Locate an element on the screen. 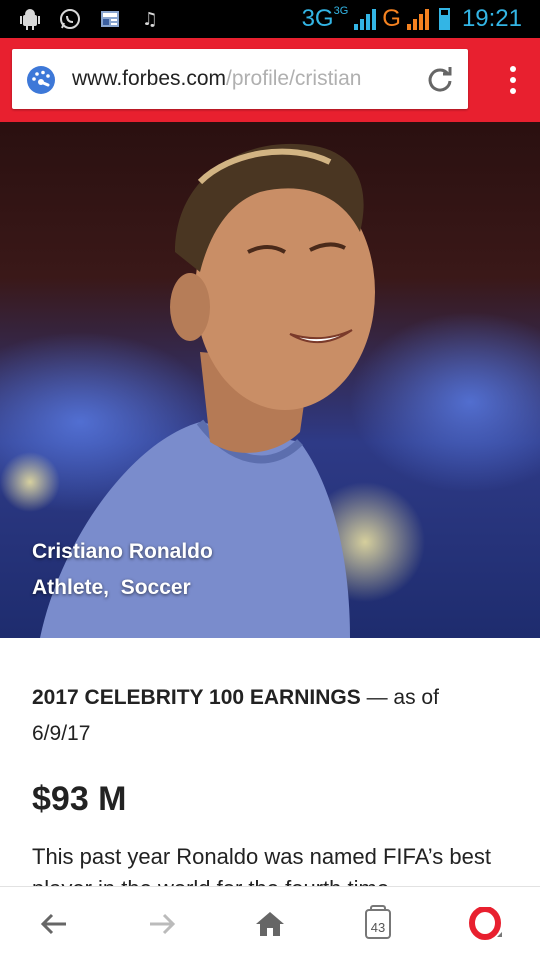 The width and height of the screenshot is (540, 961). bottom-navigation: 43 is located at coordinates (270, 923).